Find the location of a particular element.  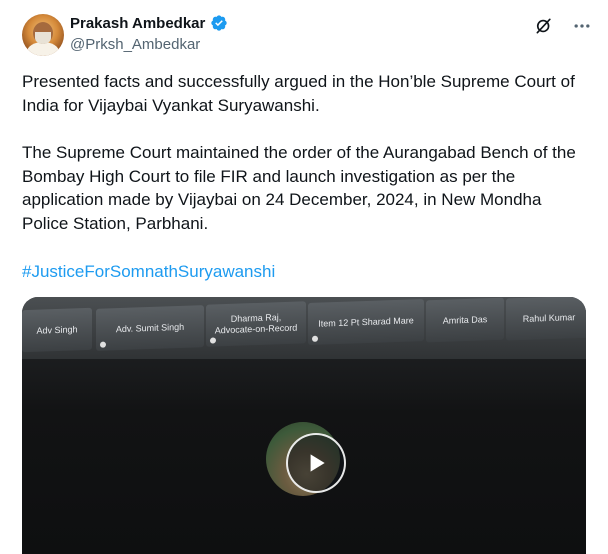

play-icon is located at coordinates (316, 463).